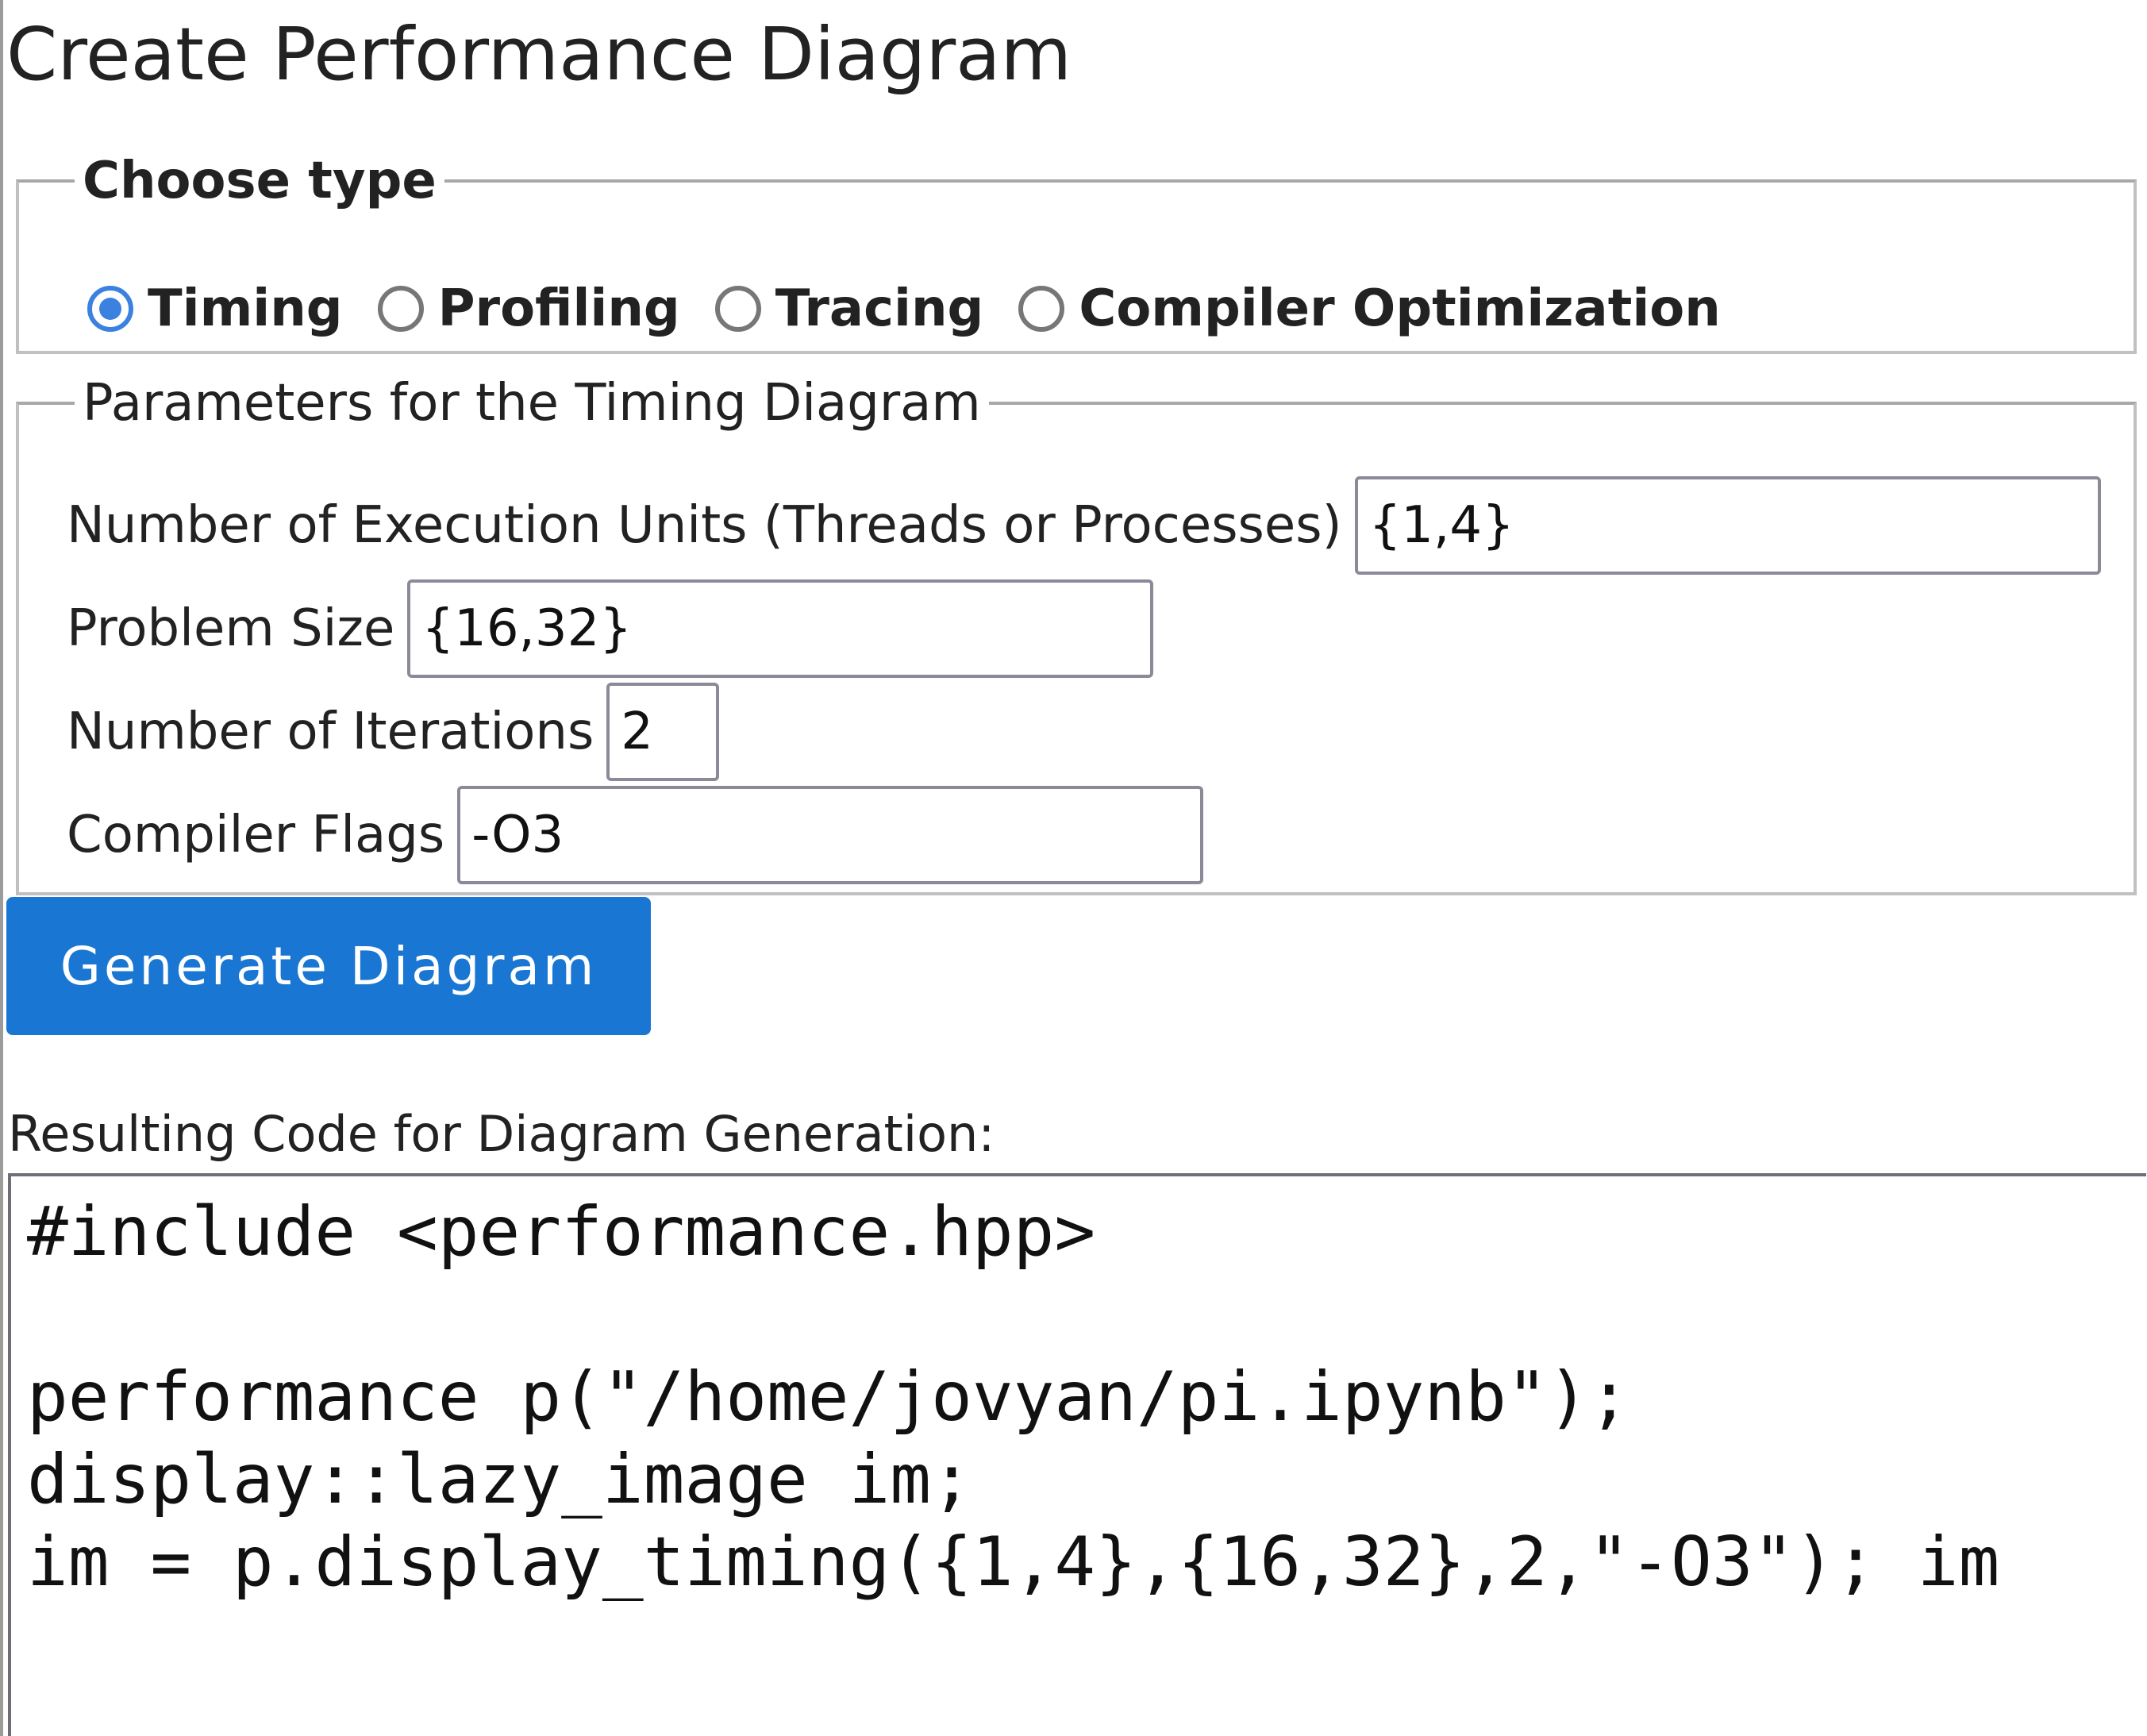 This screenshot has height=1736, width=2147. Describe the element at coordinates (879, 308) in the screenshot. I see `radio-label-tracing: Tracing` at that location.